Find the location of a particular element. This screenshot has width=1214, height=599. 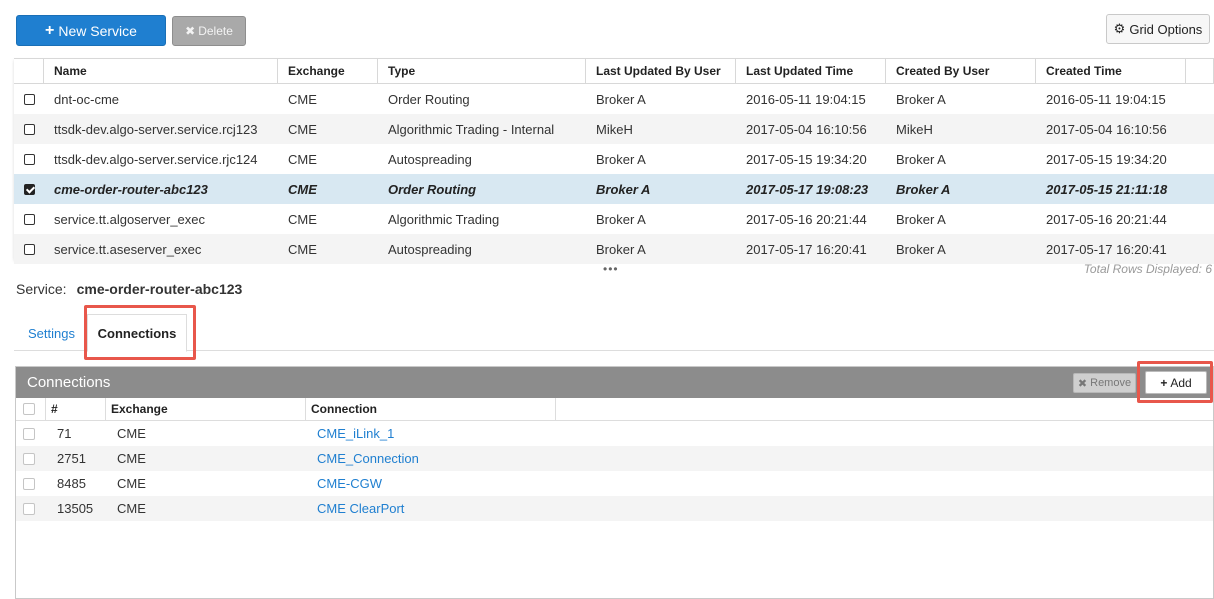

list-item: 8485 CME CME-CGW is located at coordinates (614, 483).